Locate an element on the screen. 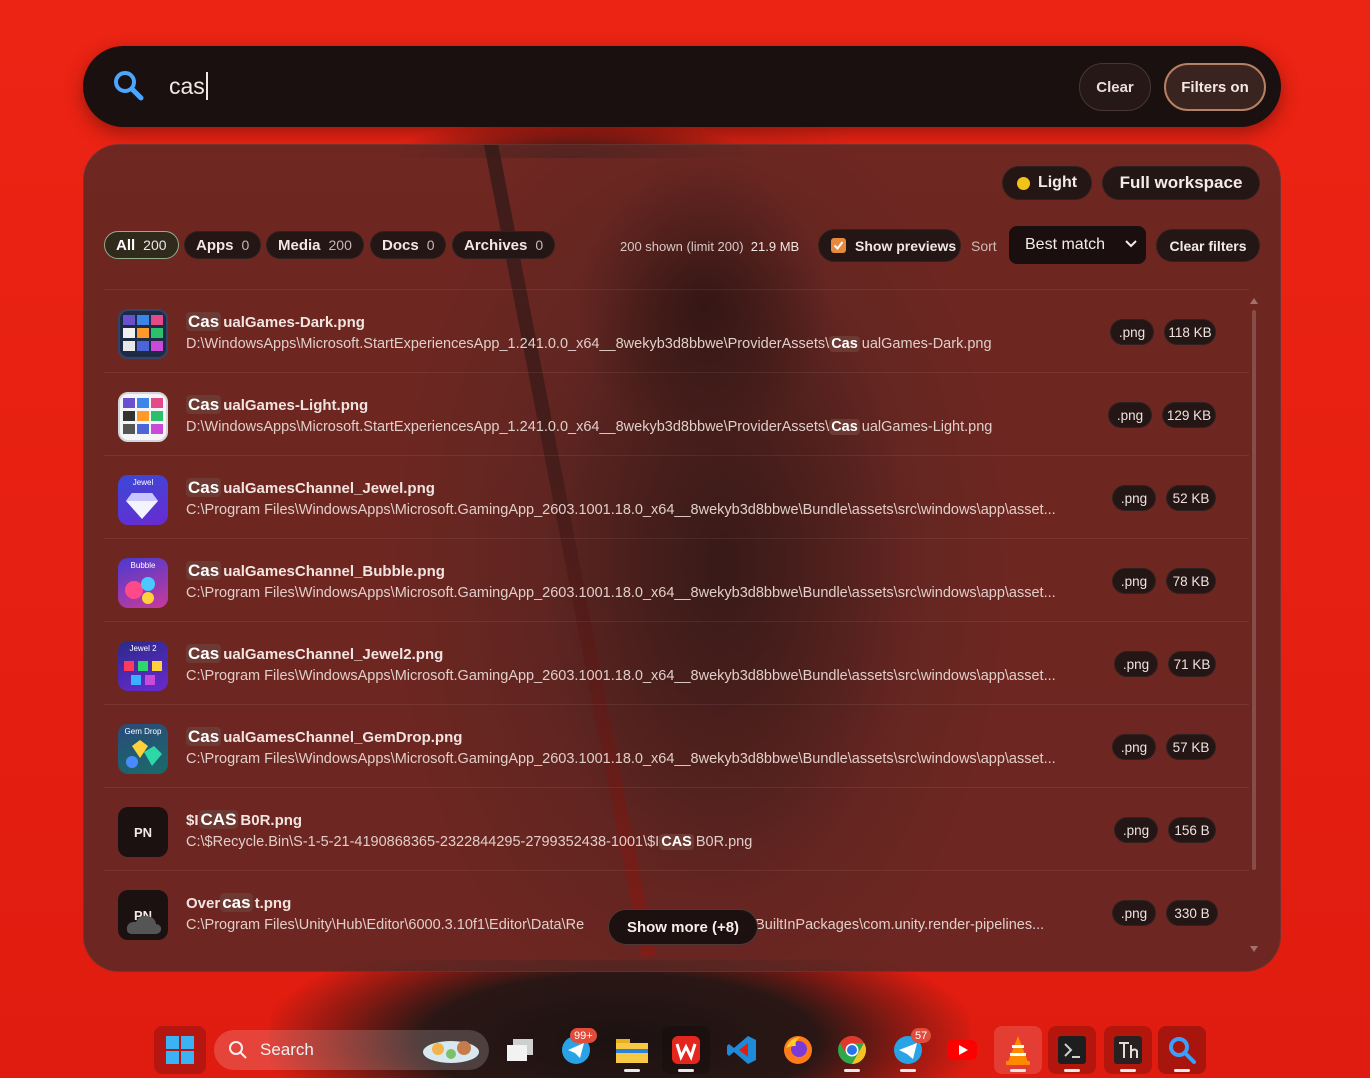  show-previews-label: Show previews is located at coordinates (906, 245).